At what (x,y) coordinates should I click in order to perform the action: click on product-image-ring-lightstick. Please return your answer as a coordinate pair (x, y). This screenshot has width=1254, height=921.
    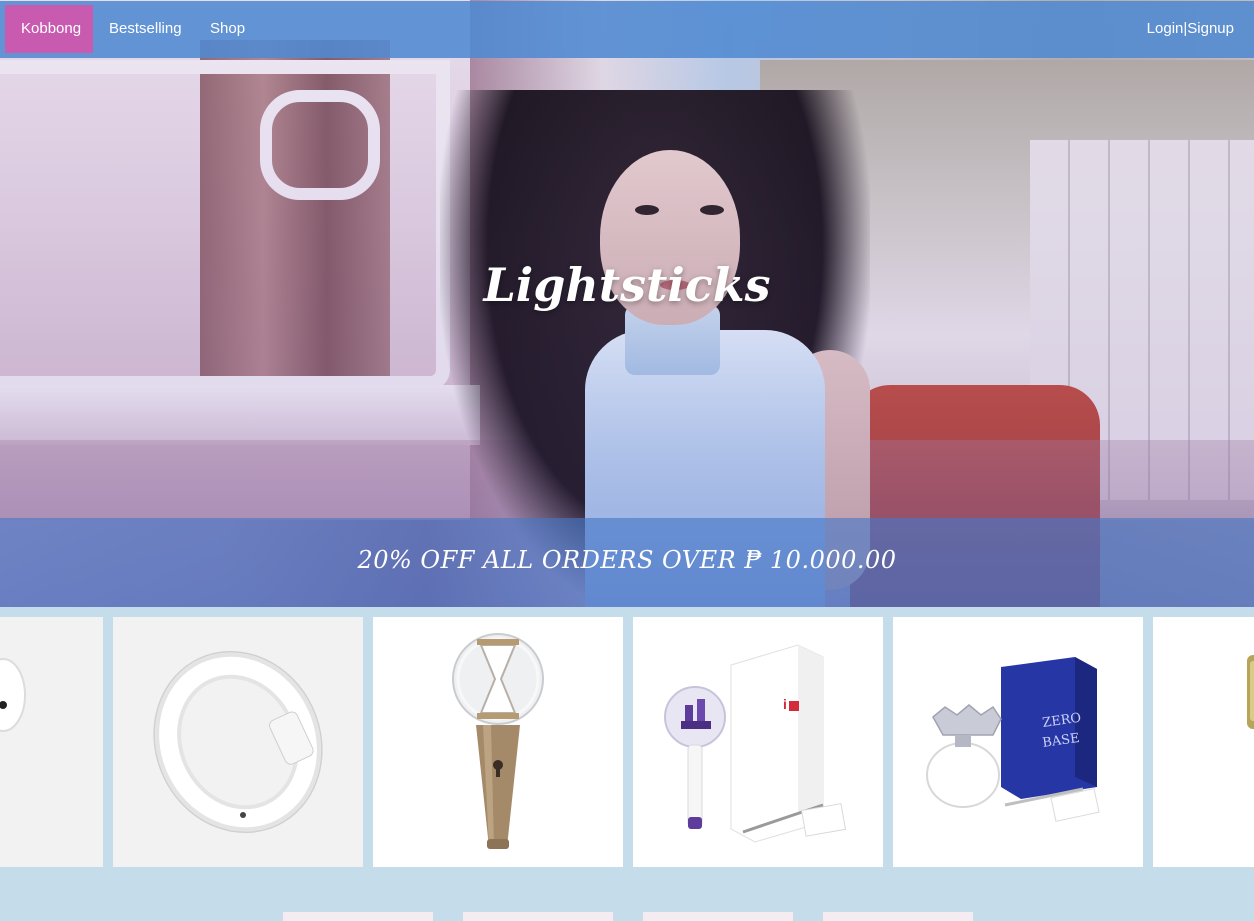
    Looking at the image, I should click on (238, 742).